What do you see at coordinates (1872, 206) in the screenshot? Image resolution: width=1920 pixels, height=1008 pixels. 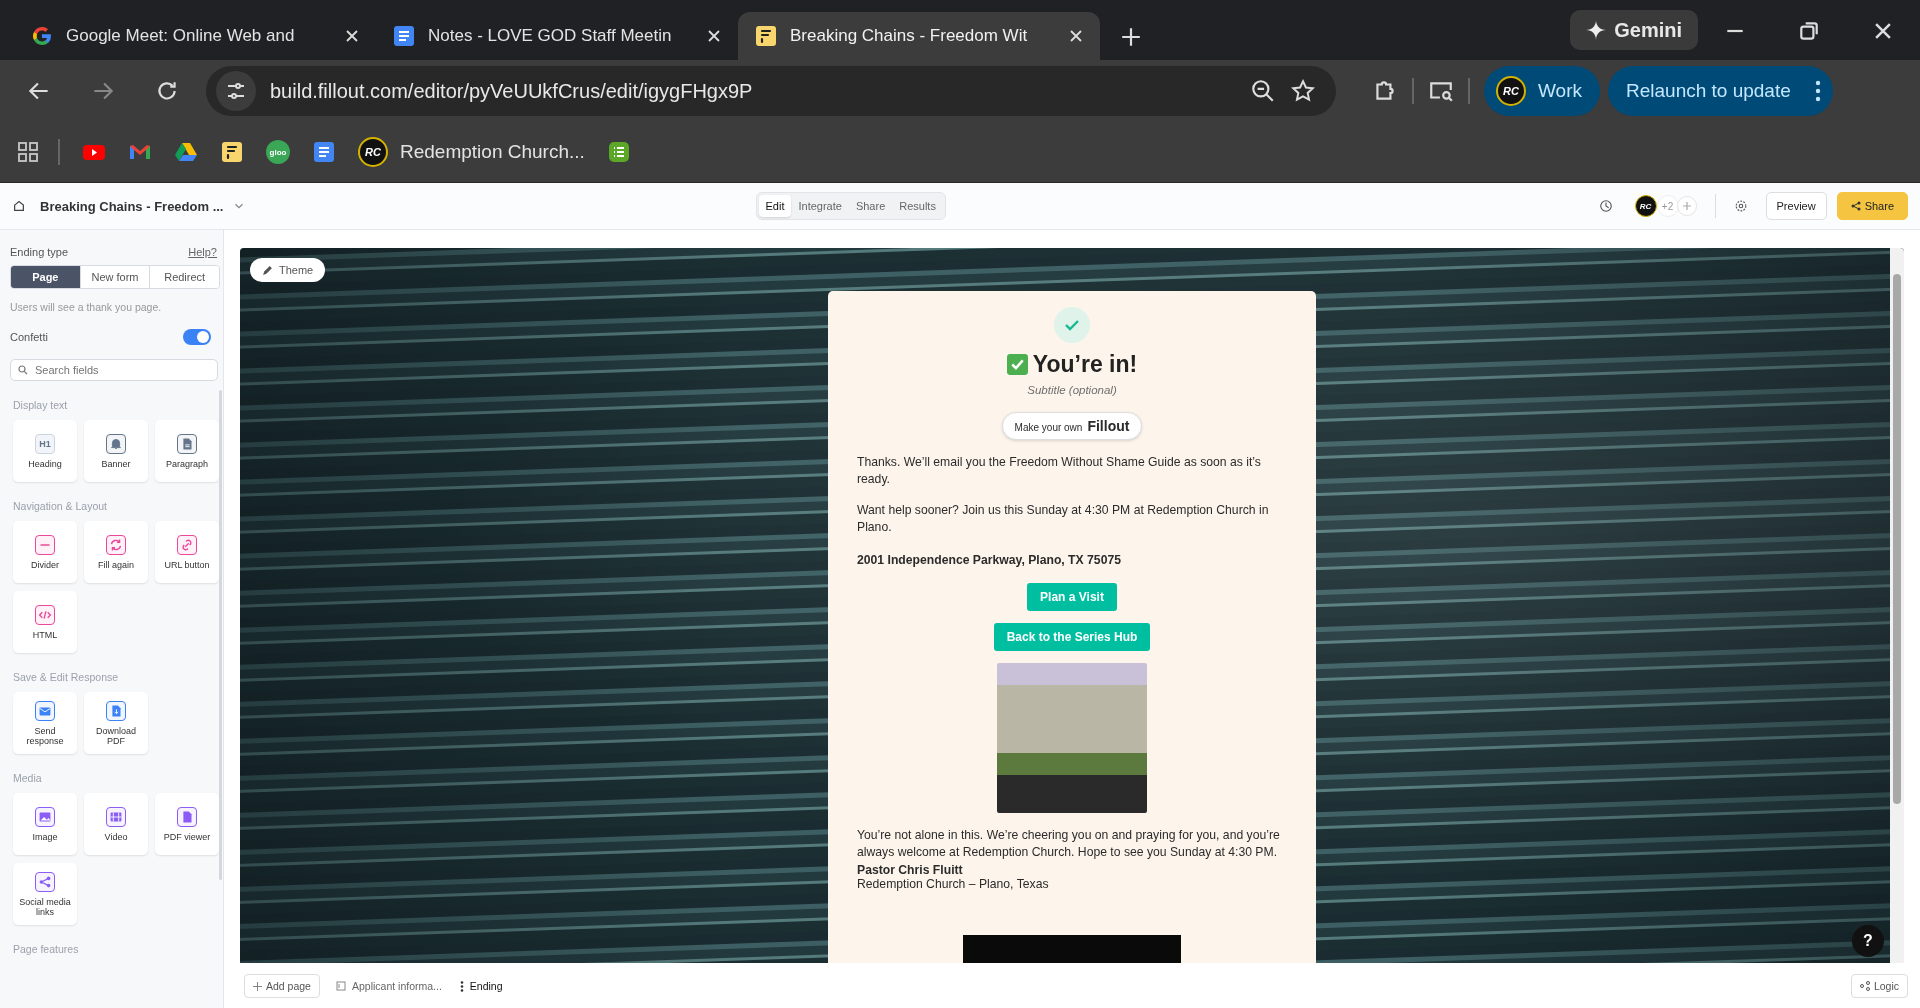 I see `share-button: Share` at bounding box center [1872, 206].